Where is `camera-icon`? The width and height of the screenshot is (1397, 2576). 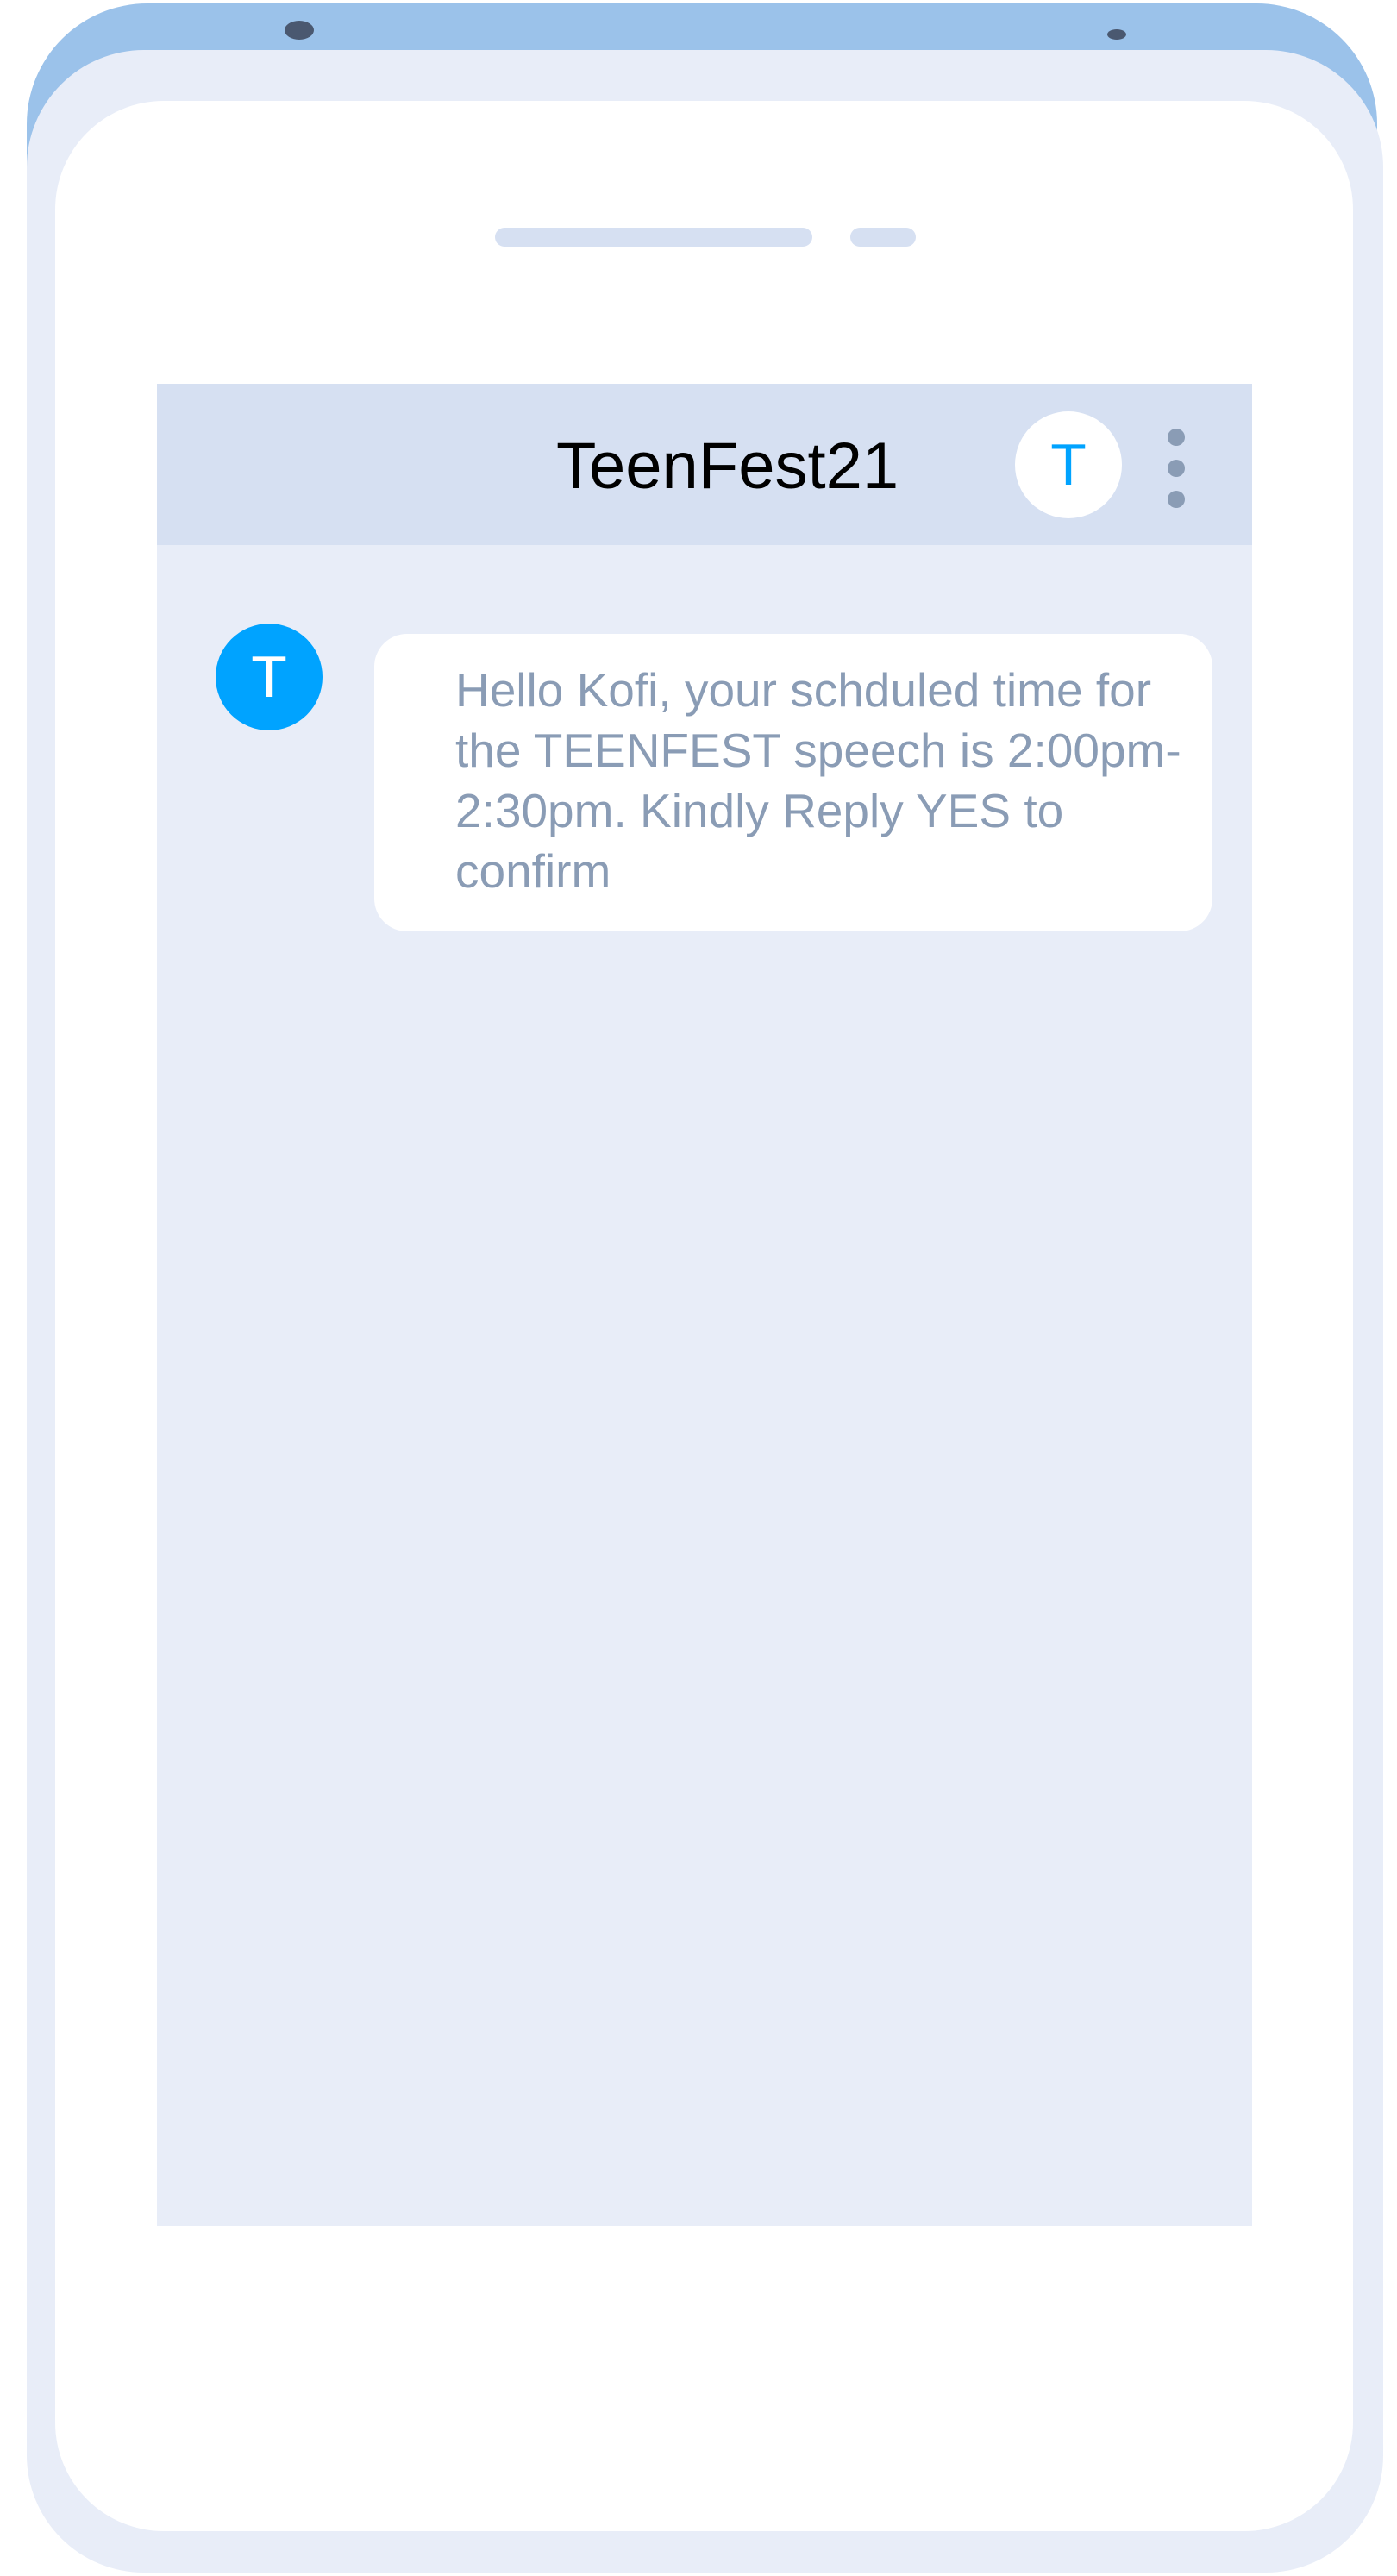 camera-icon is located at coordinates (299, 30).